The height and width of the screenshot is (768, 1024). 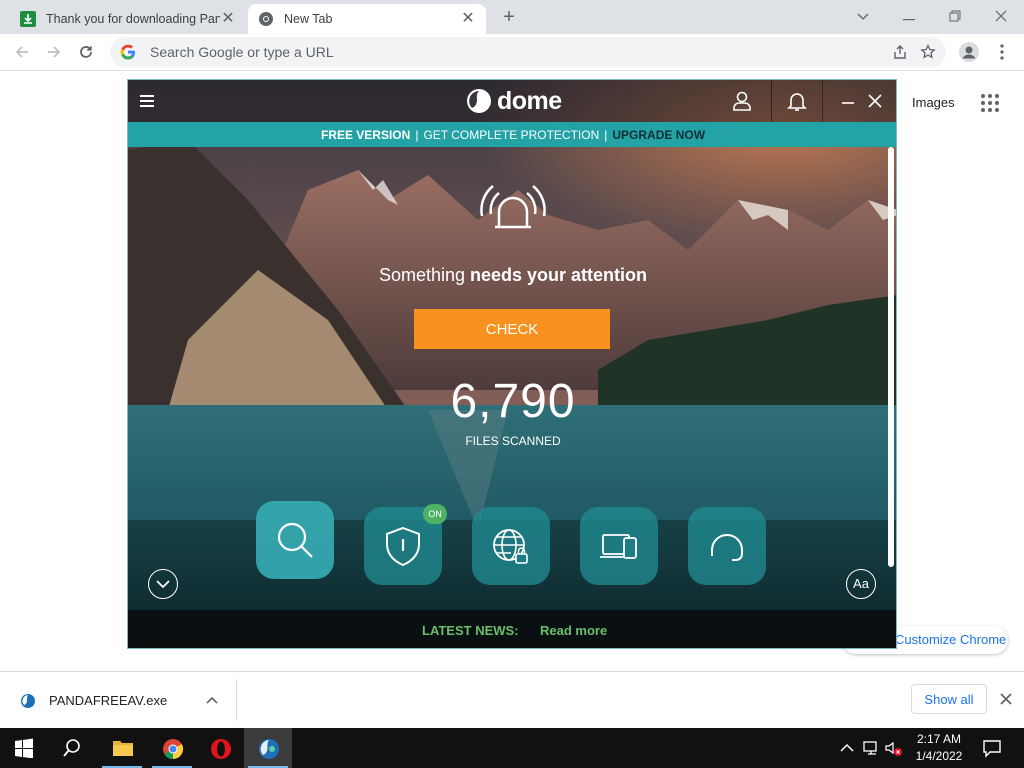 What do you see at coordinates (529, 100) in the screenshot?
I see `logo-text: dome` at bounding box center [529, 100].